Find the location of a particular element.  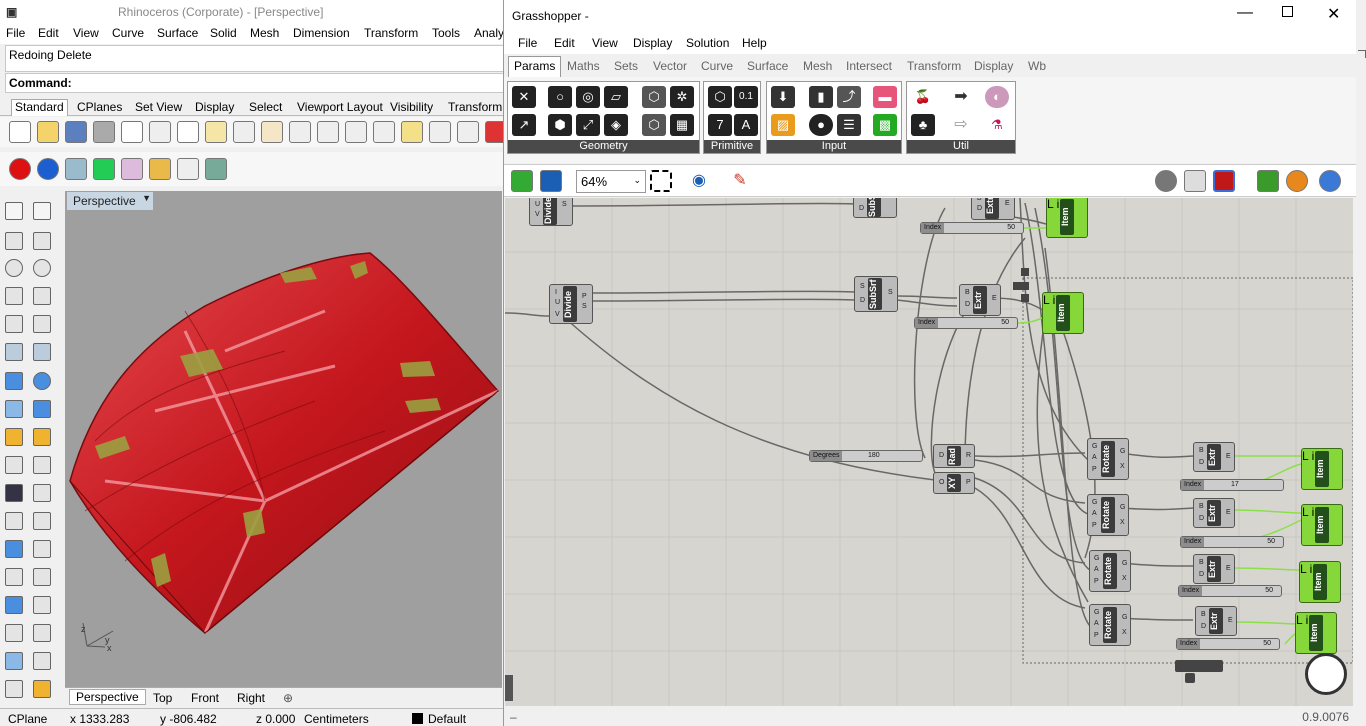

surface-edge-icon is located at coordinates (42, 352).